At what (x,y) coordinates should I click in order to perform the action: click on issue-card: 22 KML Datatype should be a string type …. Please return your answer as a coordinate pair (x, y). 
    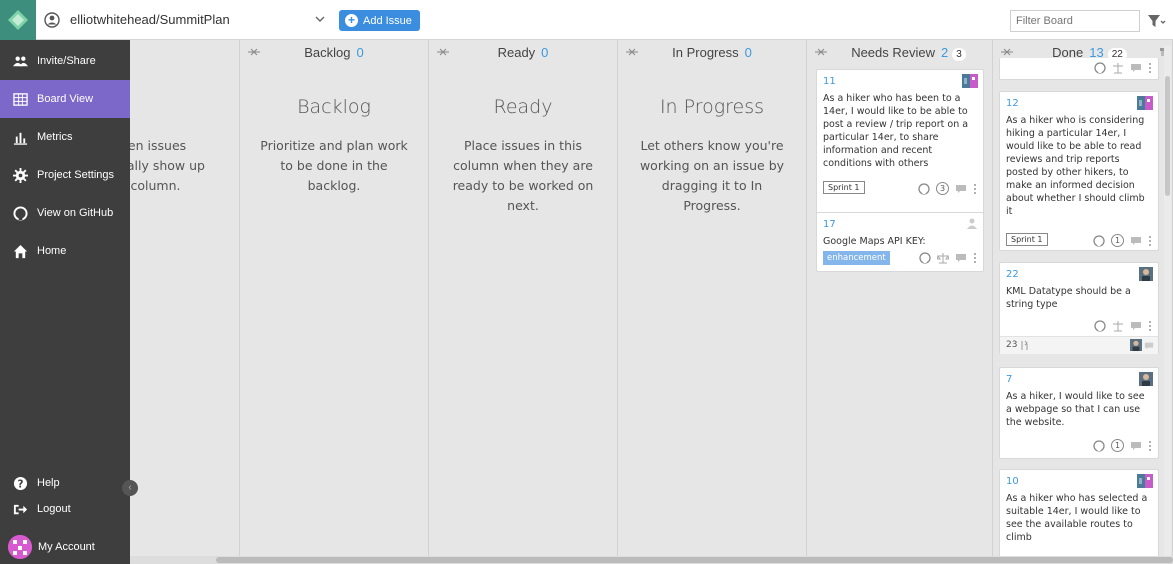
    Looking at the image, I should click on (1079, 308).